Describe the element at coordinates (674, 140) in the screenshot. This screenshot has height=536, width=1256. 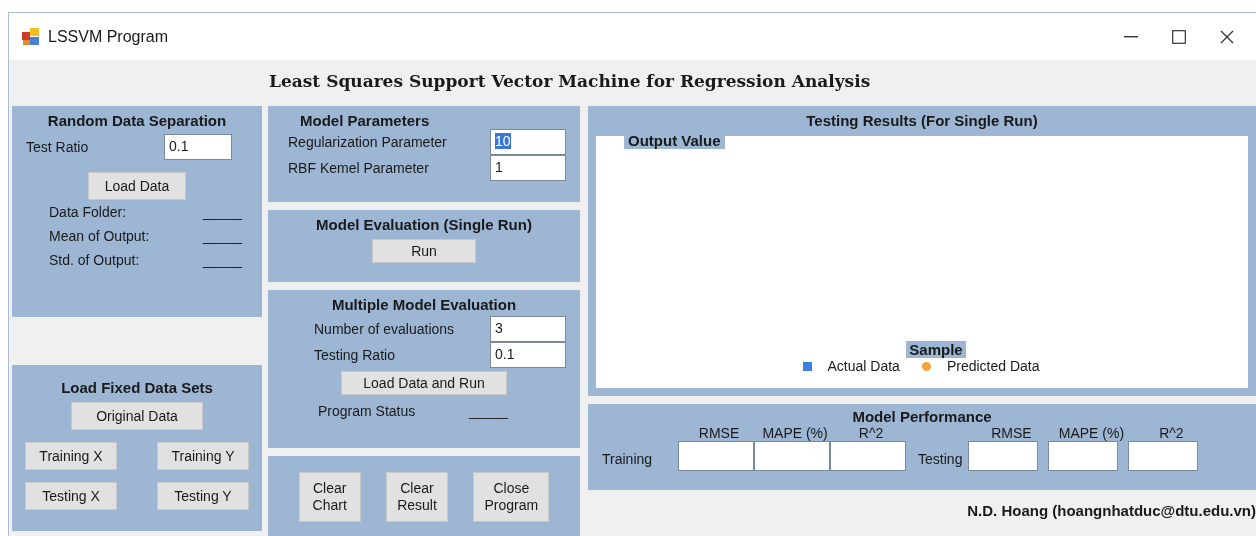
I see `axis-title: Output Value` at that location.